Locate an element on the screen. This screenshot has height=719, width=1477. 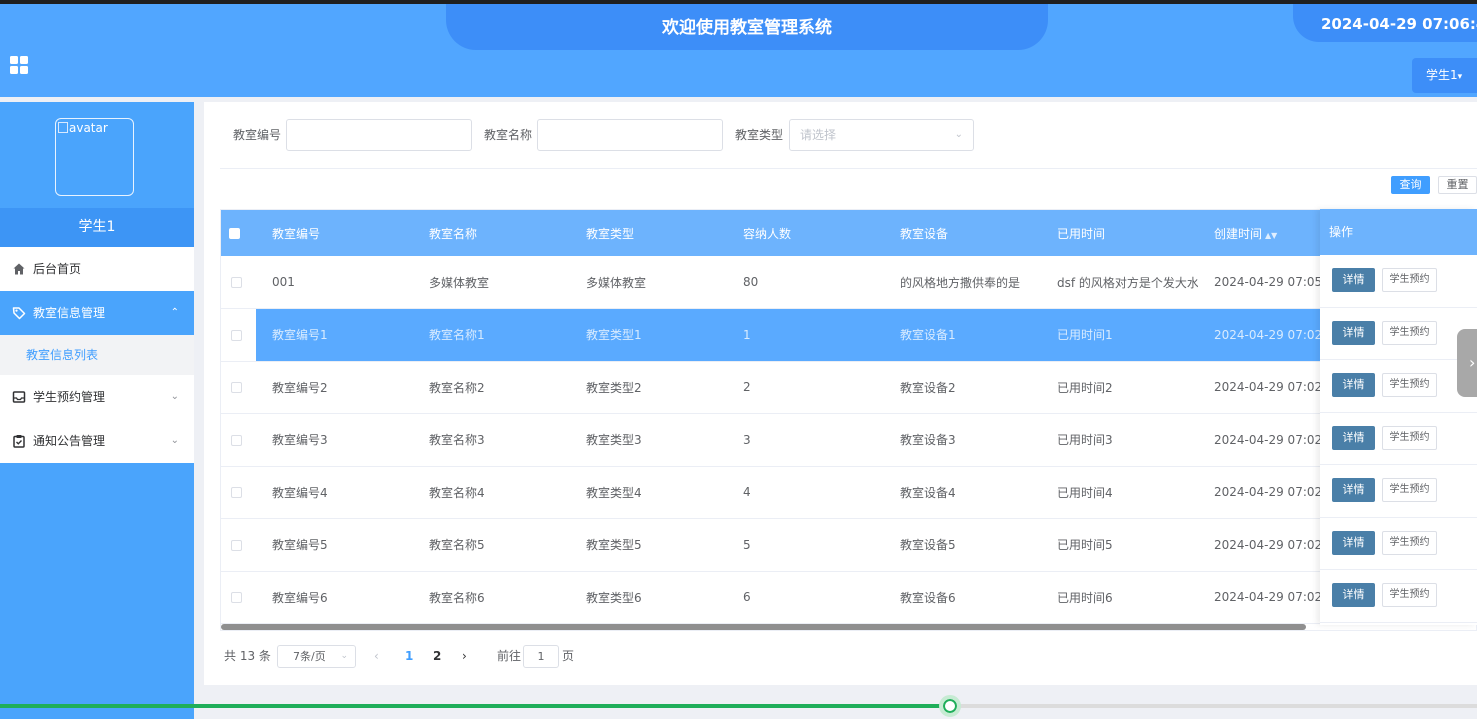
goto-page-input is located at coordinates (541, 656).